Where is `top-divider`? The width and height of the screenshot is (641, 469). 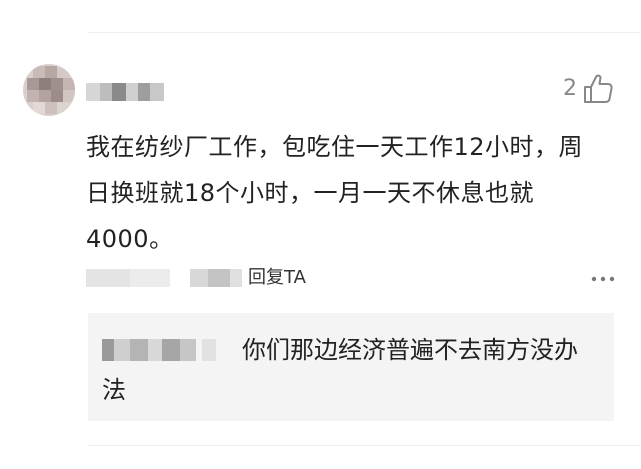 top-divider is located at coordinates (364, 32).